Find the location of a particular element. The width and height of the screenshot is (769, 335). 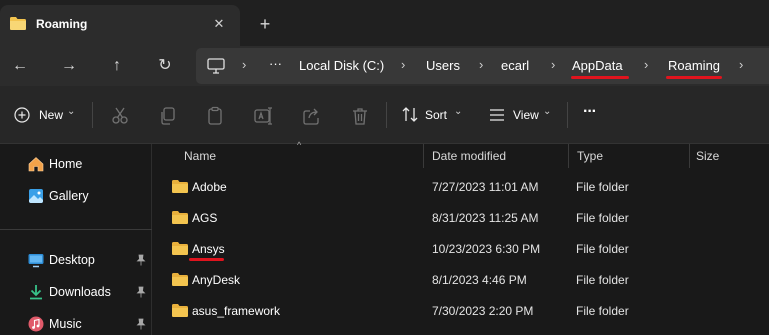

file-date: 7/27/2023 11:01 AM is located at coordinates (485, 187).